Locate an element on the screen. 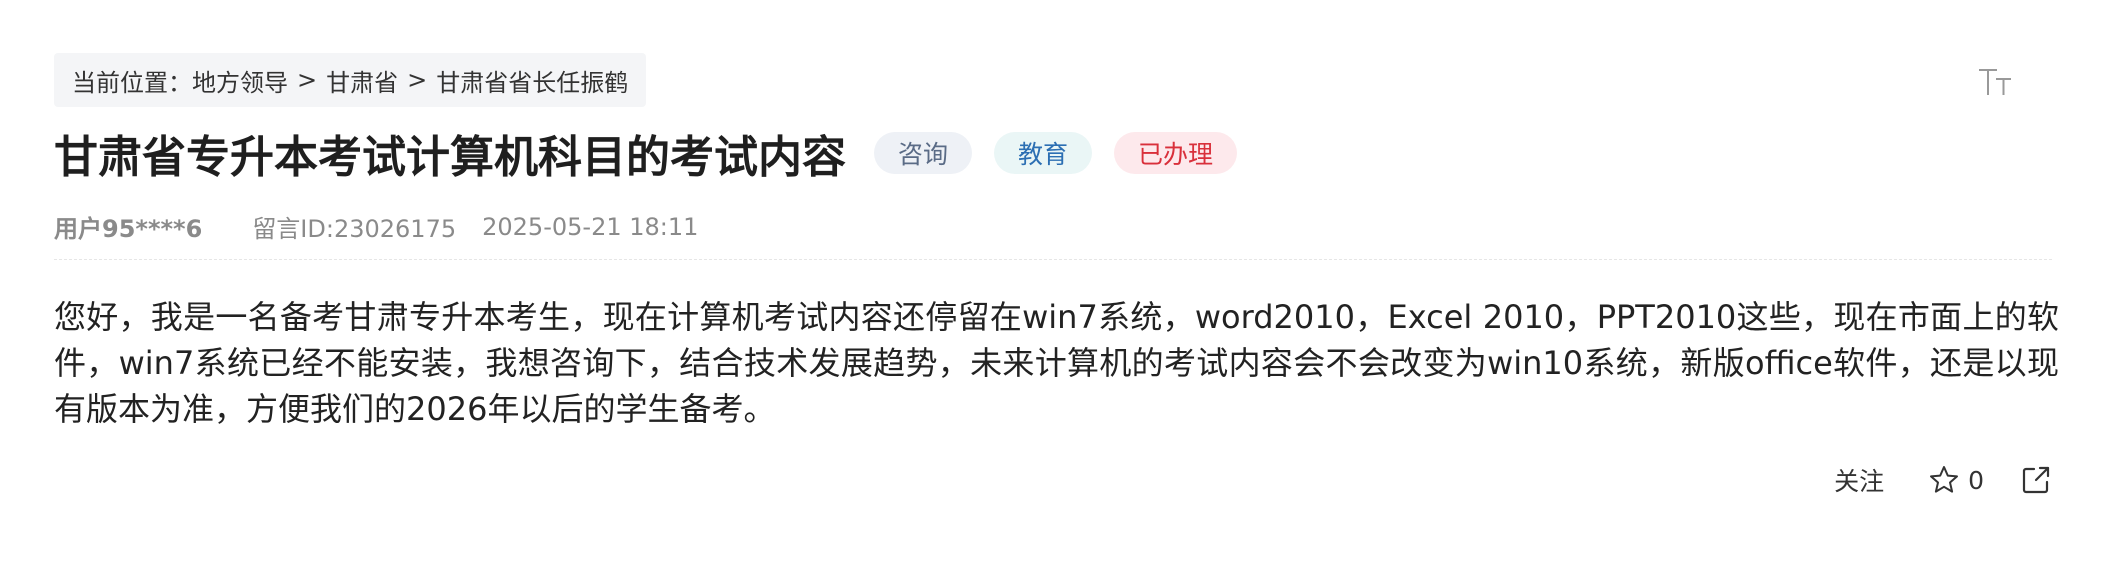 This screenshot has width=2104, height=572. breadcrumb-item-local-leaders: 地方领导 is located at coordinates (240, 80).